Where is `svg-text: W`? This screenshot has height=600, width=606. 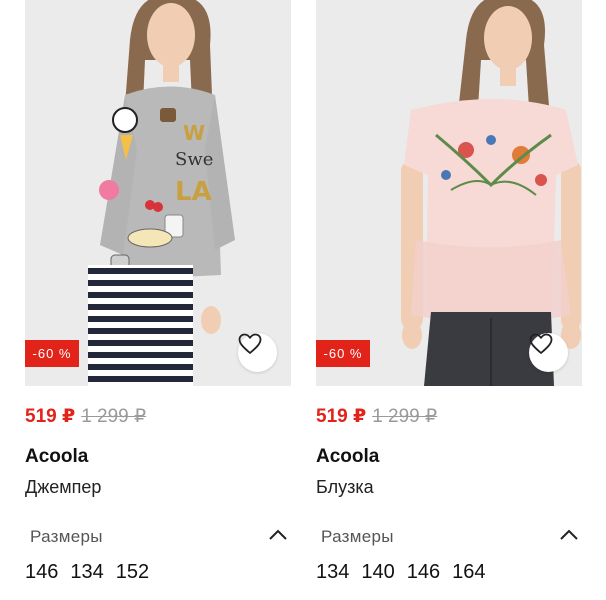
svg-text: W is located at coordinates (194, 133).